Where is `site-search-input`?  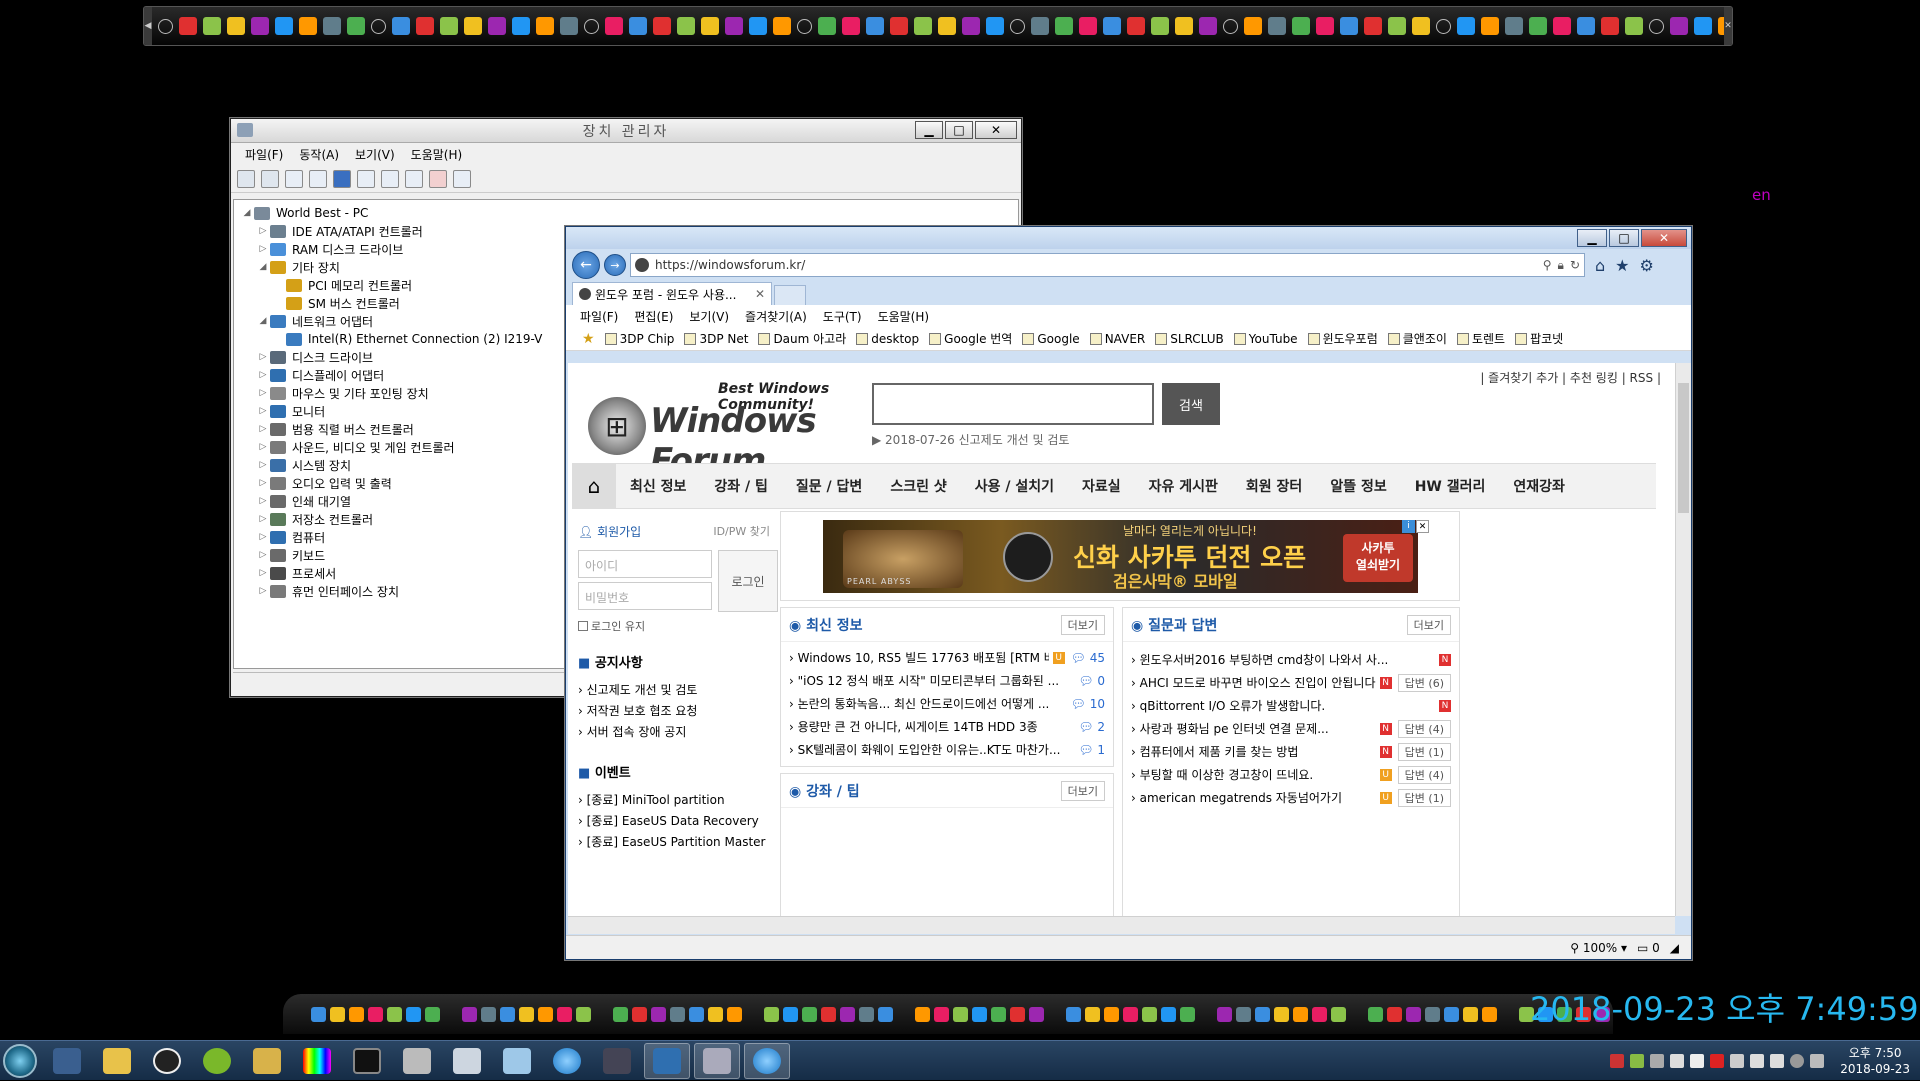
site-search-input is located at coordinates (1013, 404).